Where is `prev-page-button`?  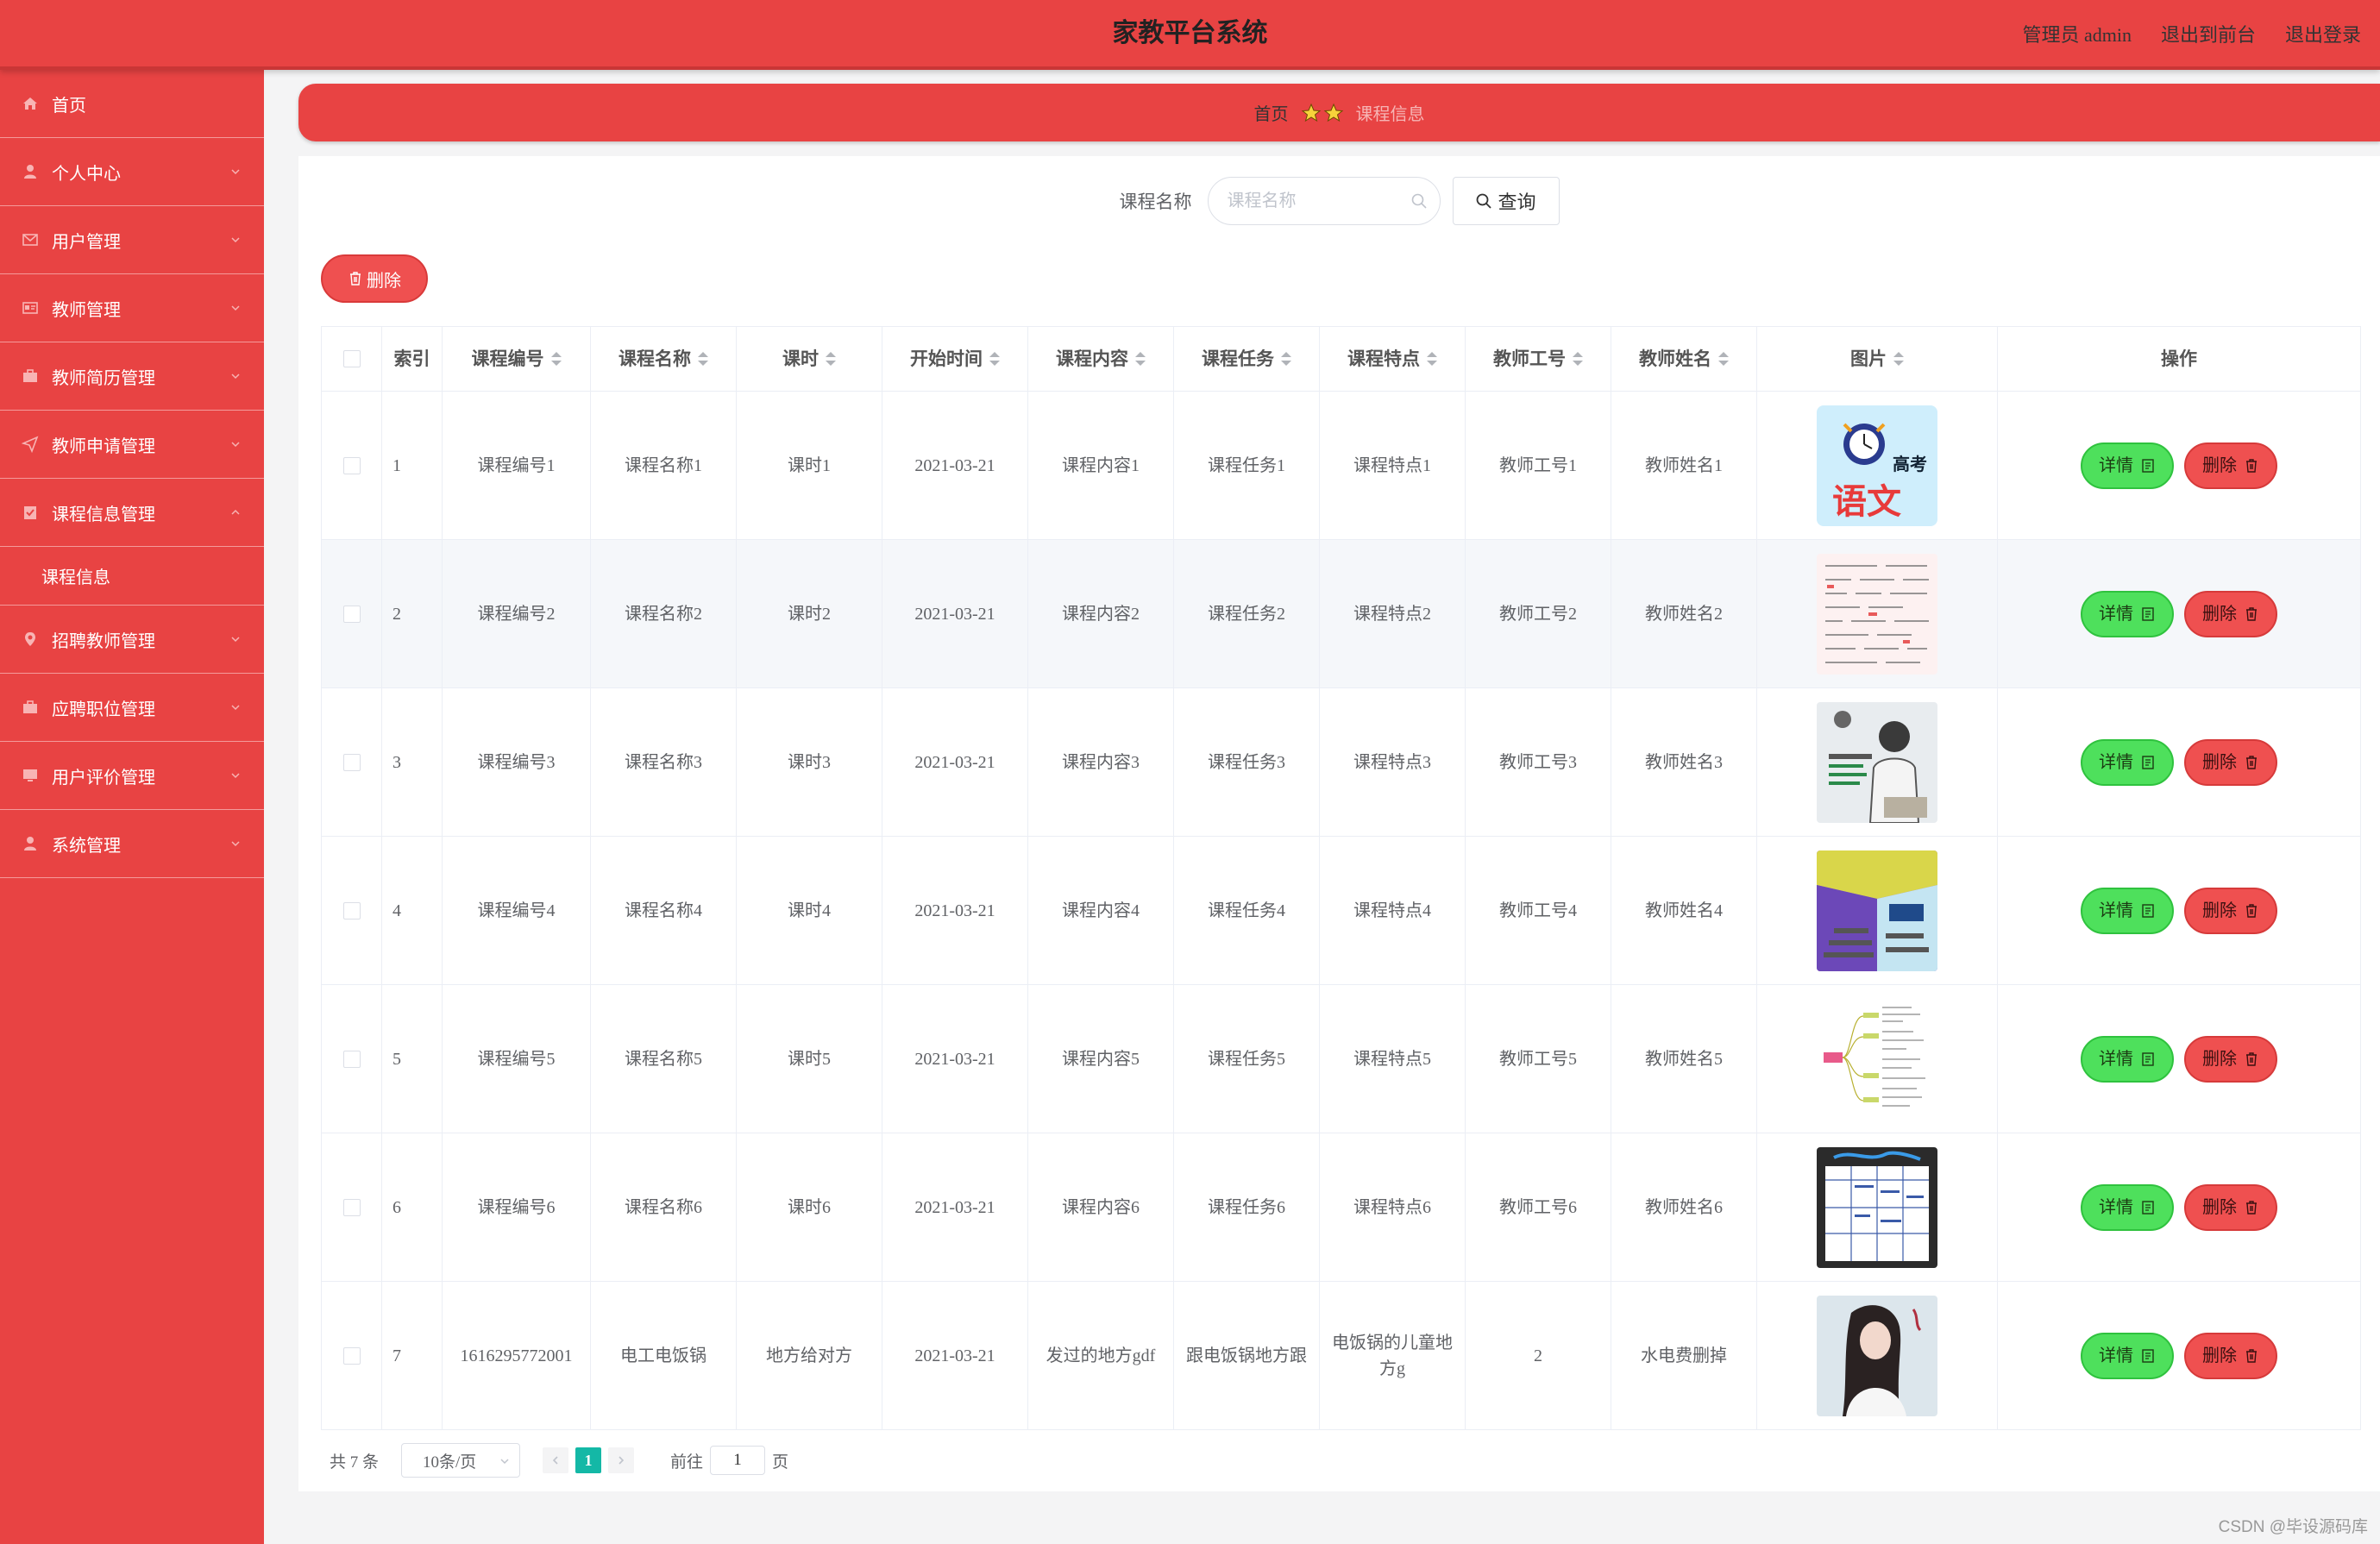 prev-page-button is located at coordinates (556, 1460).